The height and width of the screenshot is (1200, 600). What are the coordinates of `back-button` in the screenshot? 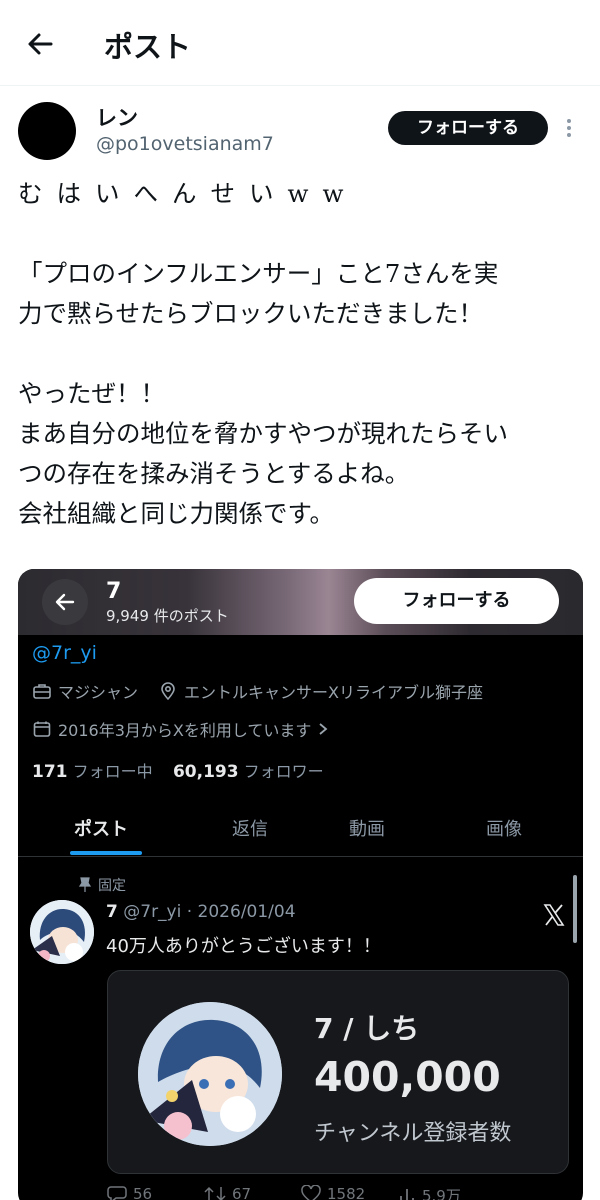 It's located at (40, 44).